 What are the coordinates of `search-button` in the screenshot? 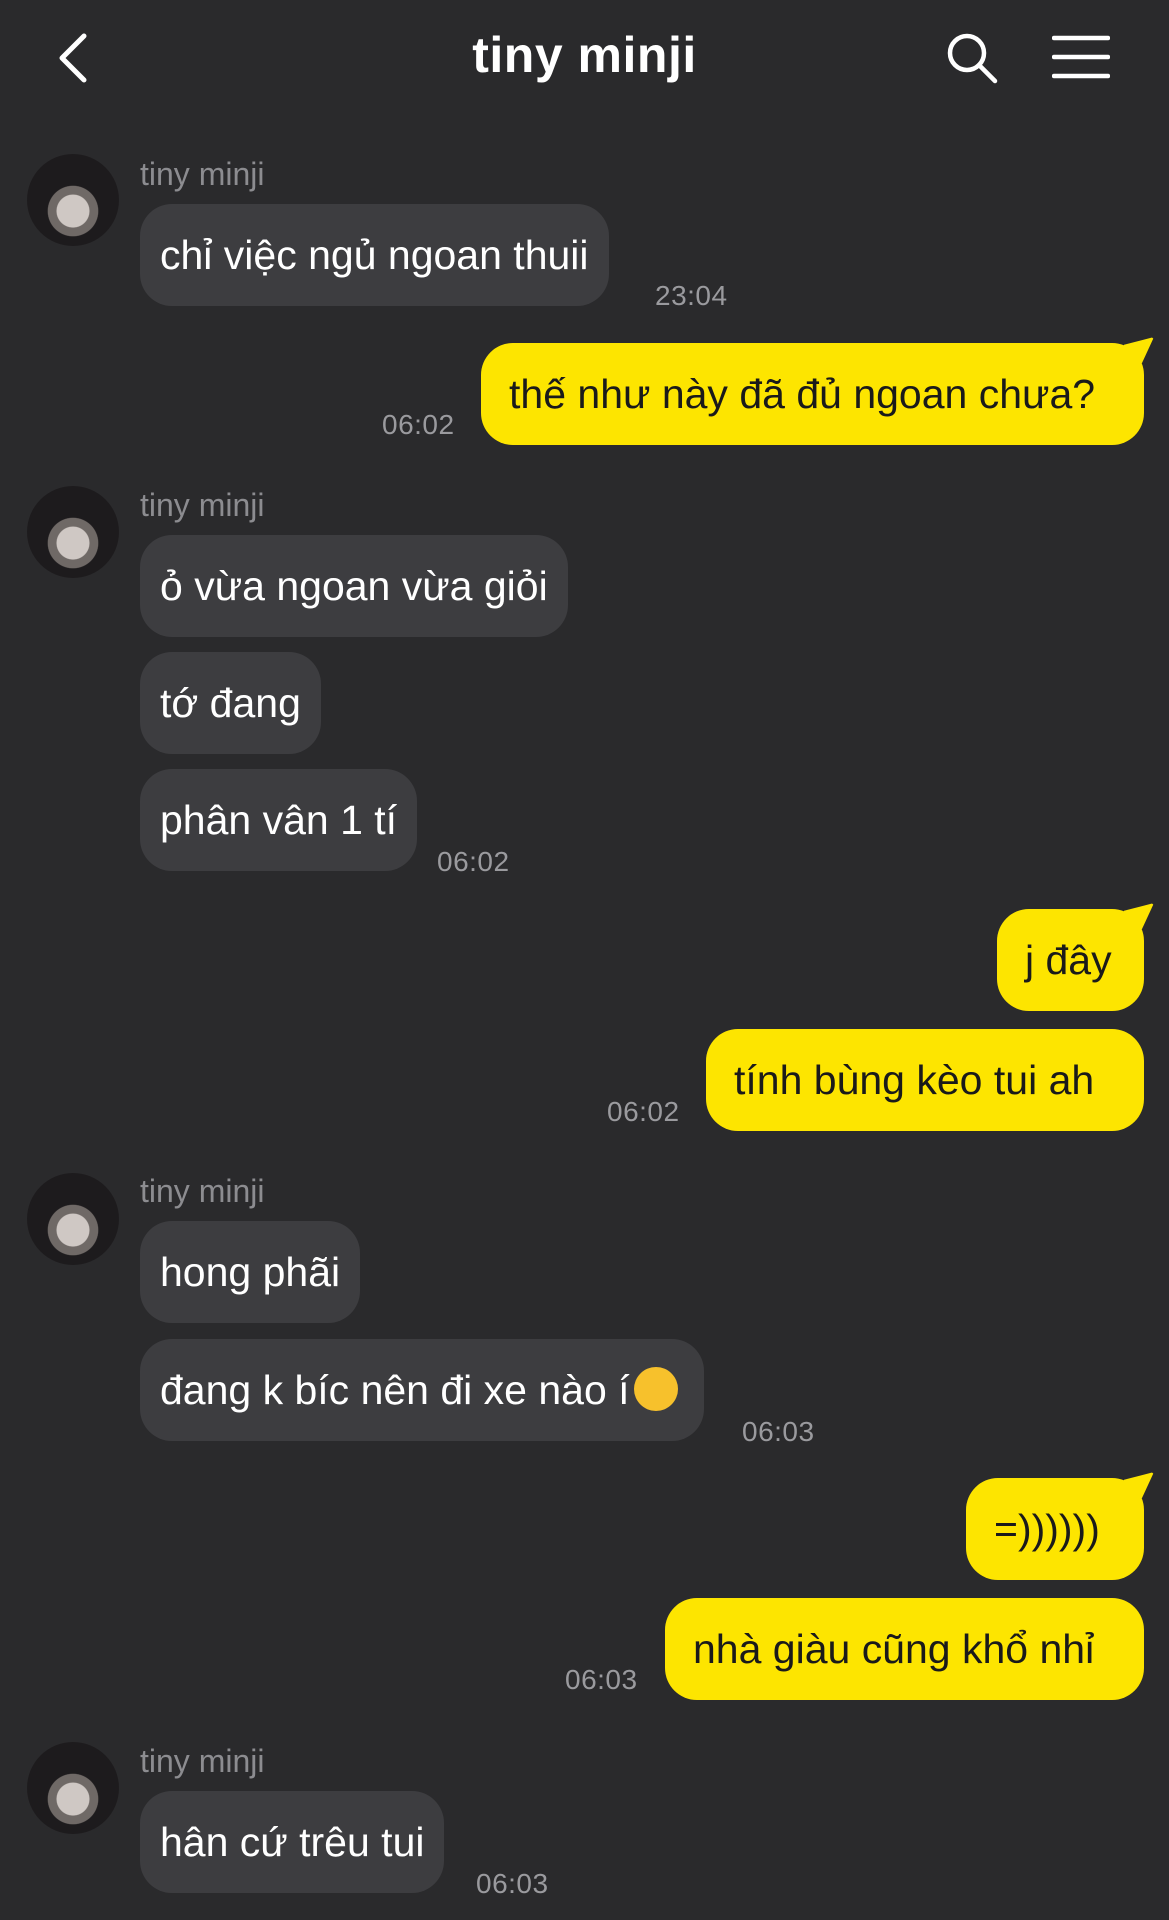 It's located at (972, 58).